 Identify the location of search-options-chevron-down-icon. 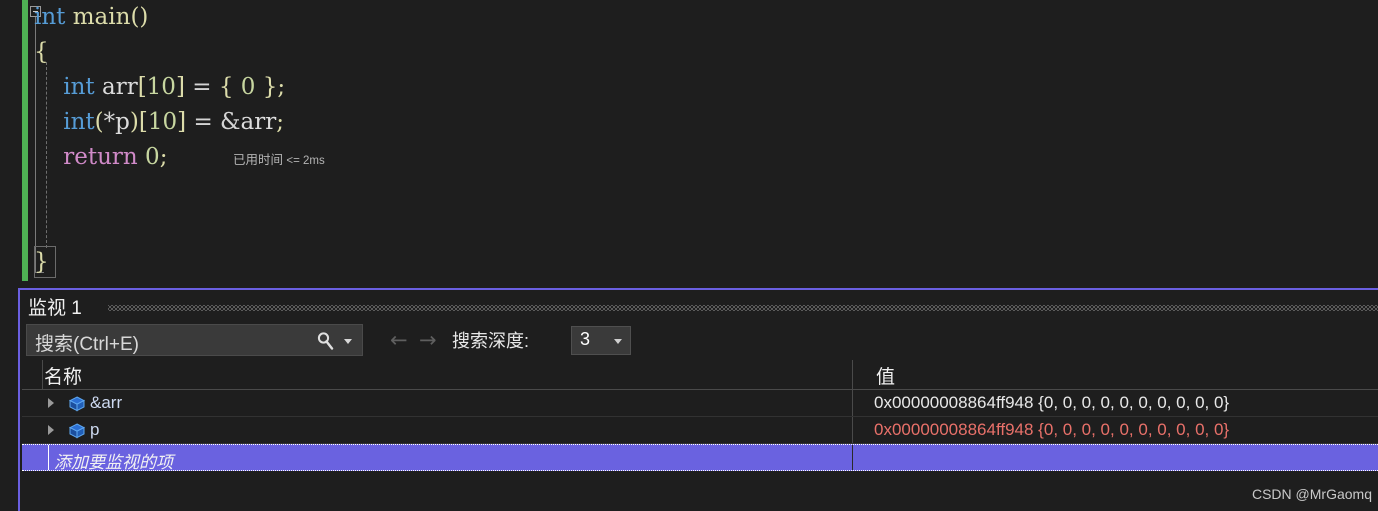
(348, 341).